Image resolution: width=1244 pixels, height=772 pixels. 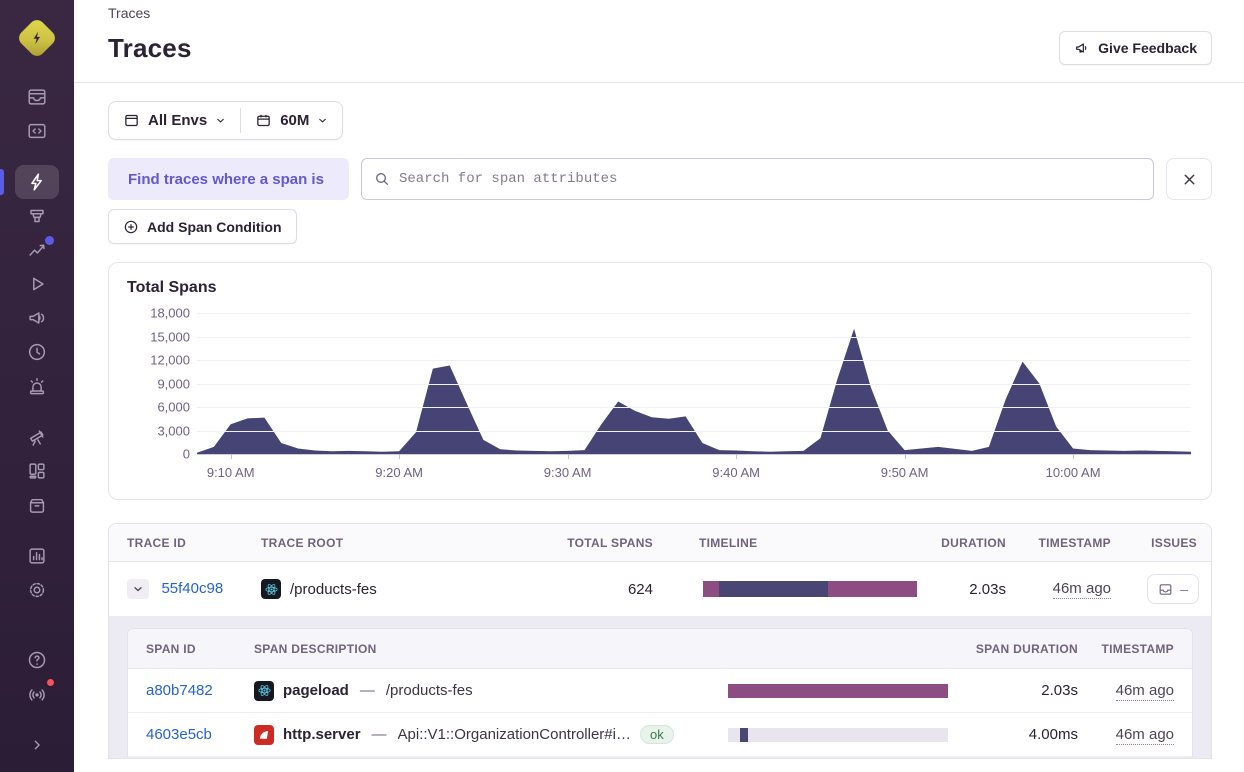 I want to click on breadcrumb: Traces, so click(x=660, y=12).